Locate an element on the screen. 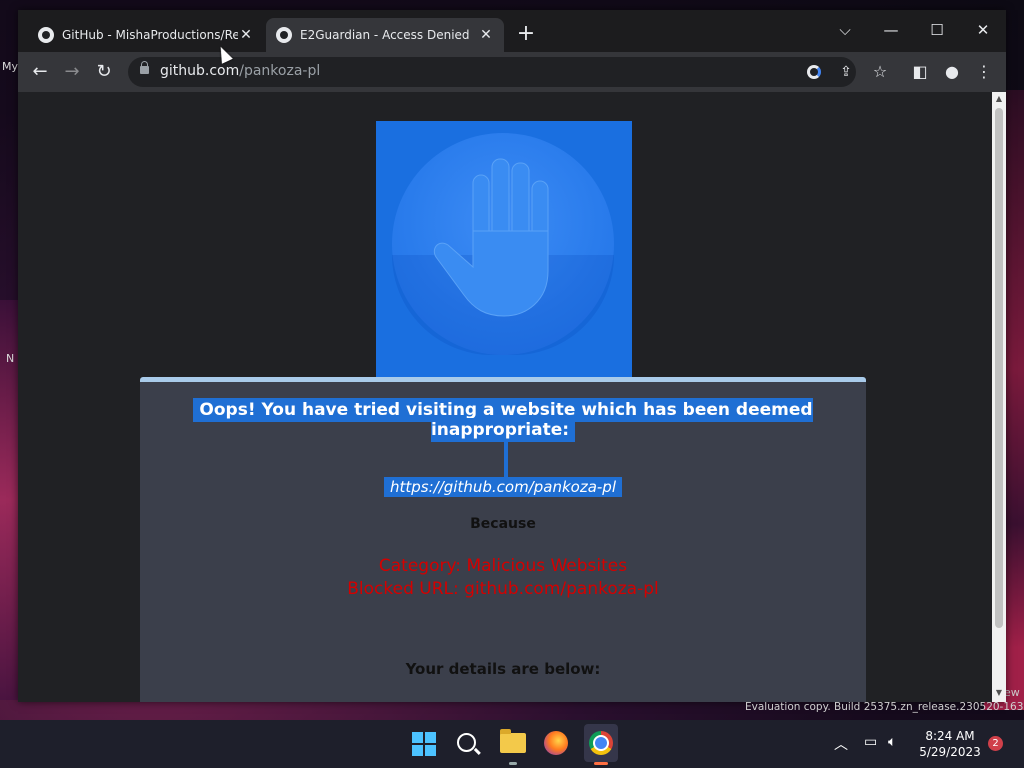 Image resolution: width=1024 pixels, height=768 pixels. share-icon: ⇪ is located at coordinates (846, 72).